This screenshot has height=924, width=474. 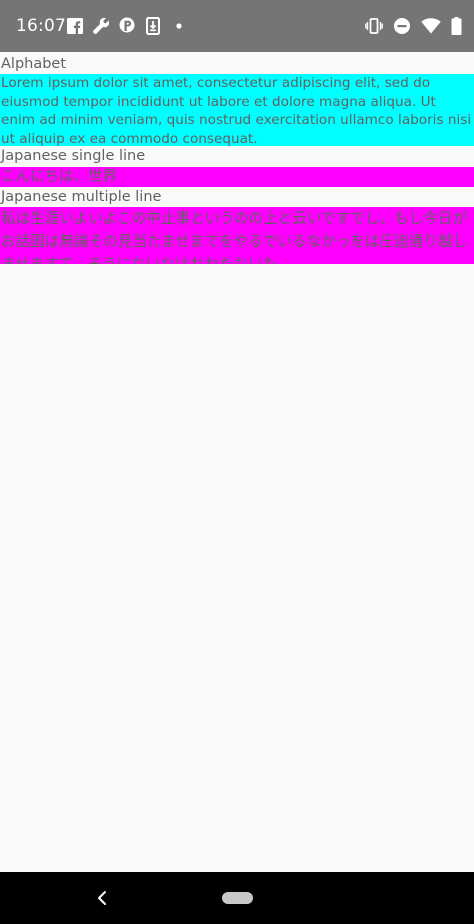 I want to click on dot-icon, so click(x=179, y=26).